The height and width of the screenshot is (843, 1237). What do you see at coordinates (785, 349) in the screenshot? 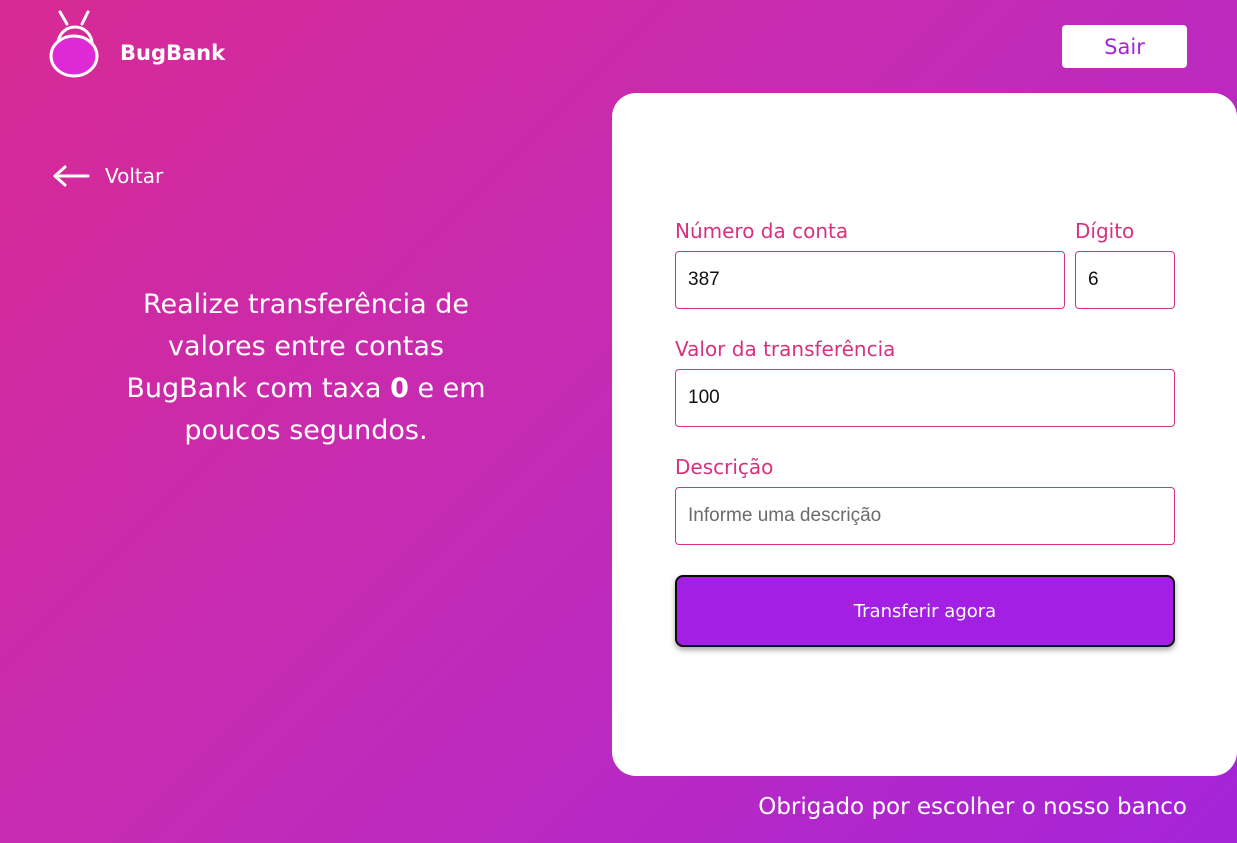
I see `amount-label: Valor da transferência` at bounding box center [785, 349].